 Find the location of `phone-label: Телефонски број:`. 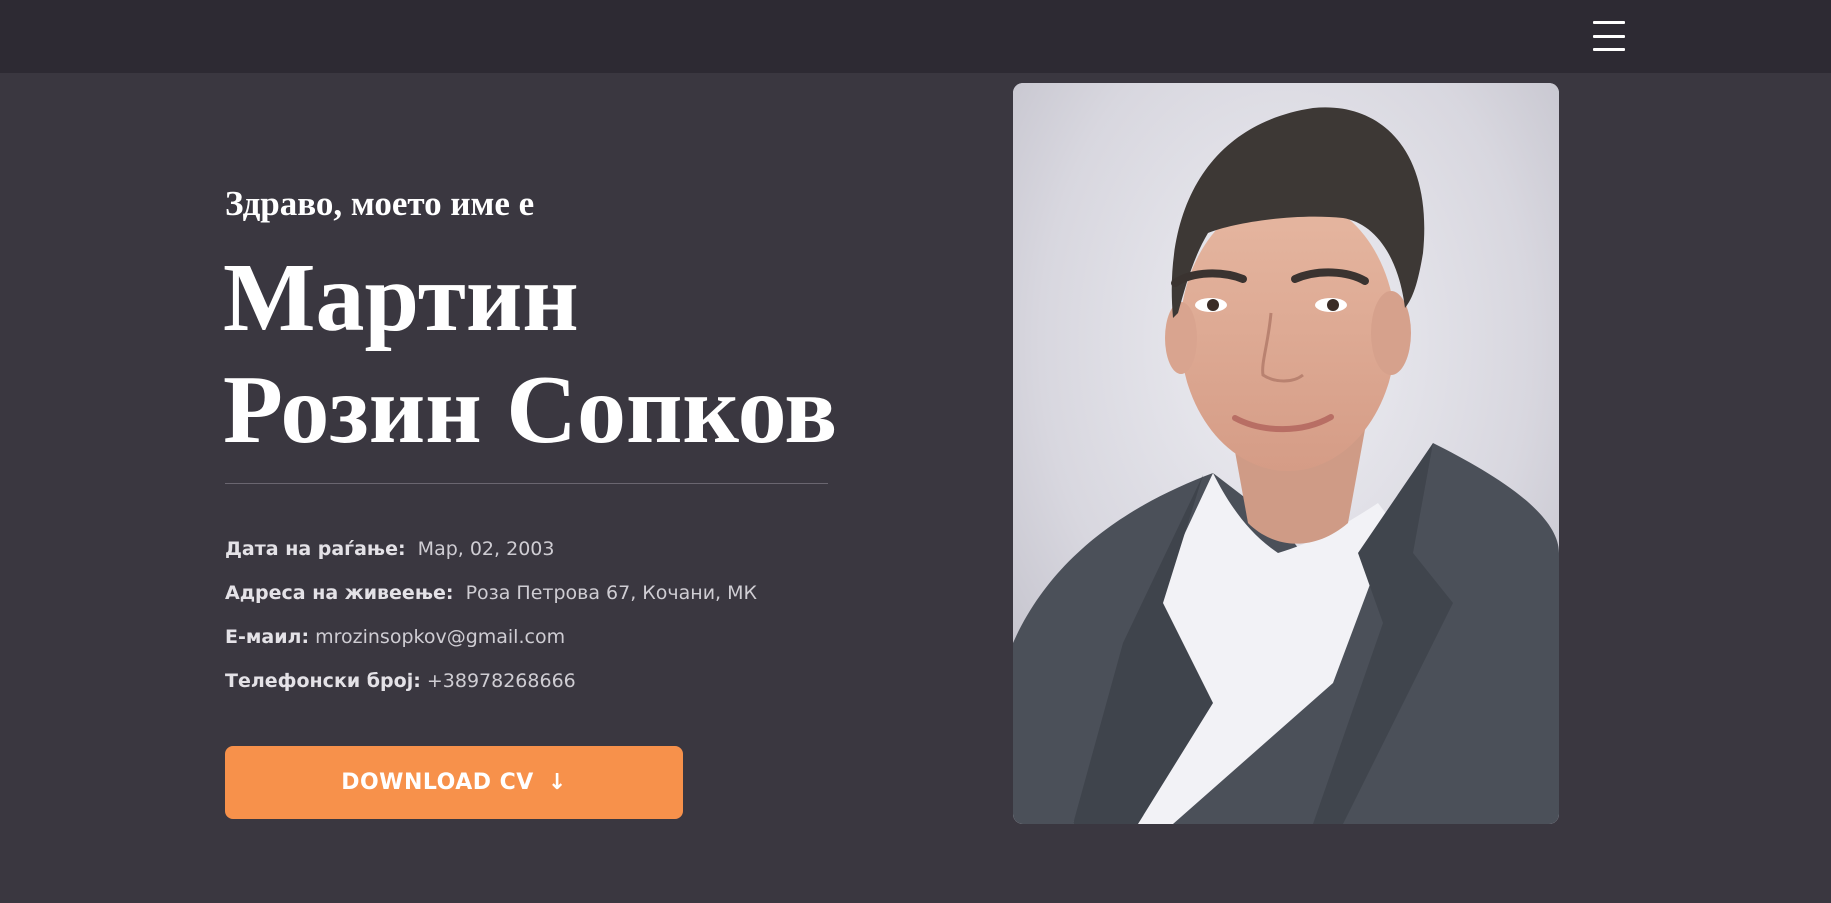

phone-label: Телефонски број: is located at coordinates (323, 681).